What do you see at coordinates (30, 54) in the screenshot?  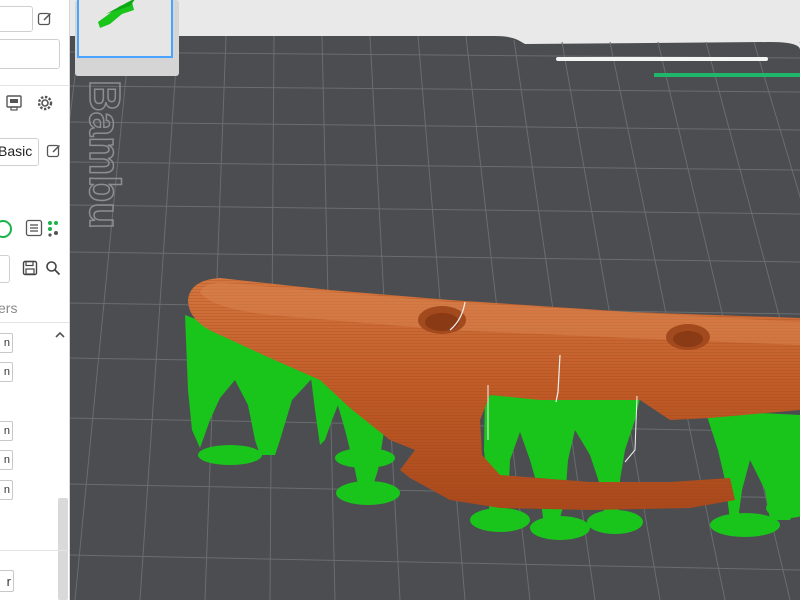 I see `plate-type-selector` at bounding box center [30, 54].